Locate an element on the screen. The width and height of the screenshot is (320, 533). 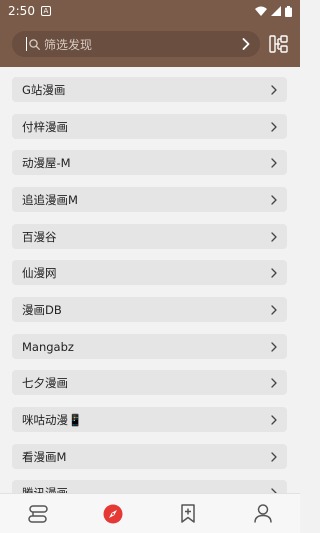
person-icon is located at coordinates (262, 513).